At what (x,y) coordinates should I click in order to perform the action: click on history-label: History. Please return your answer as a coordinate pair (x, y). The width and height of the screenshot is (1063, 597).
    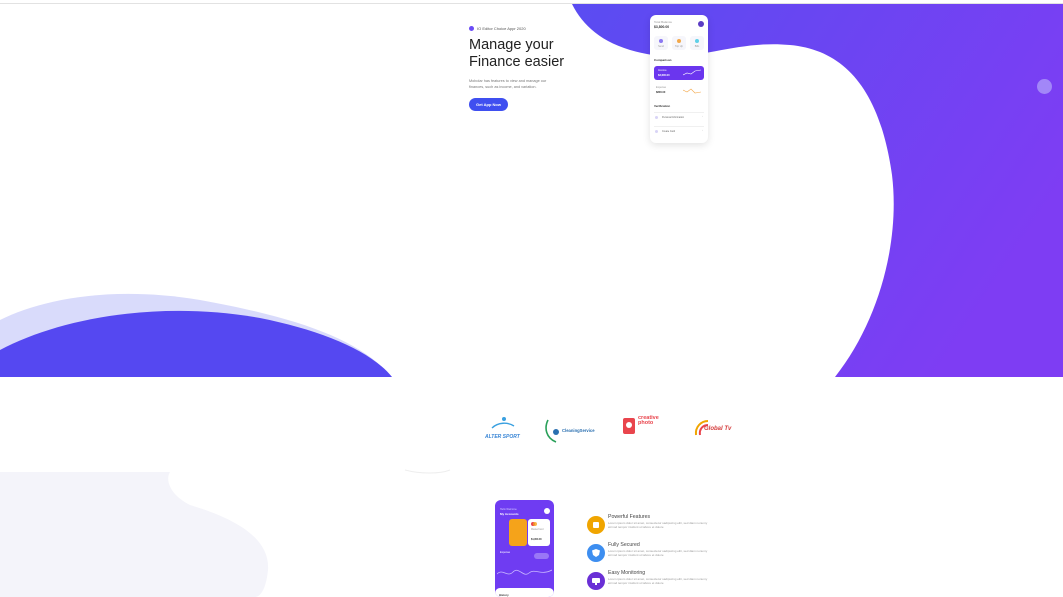
    Looking at the image, I should click on (504, 595).